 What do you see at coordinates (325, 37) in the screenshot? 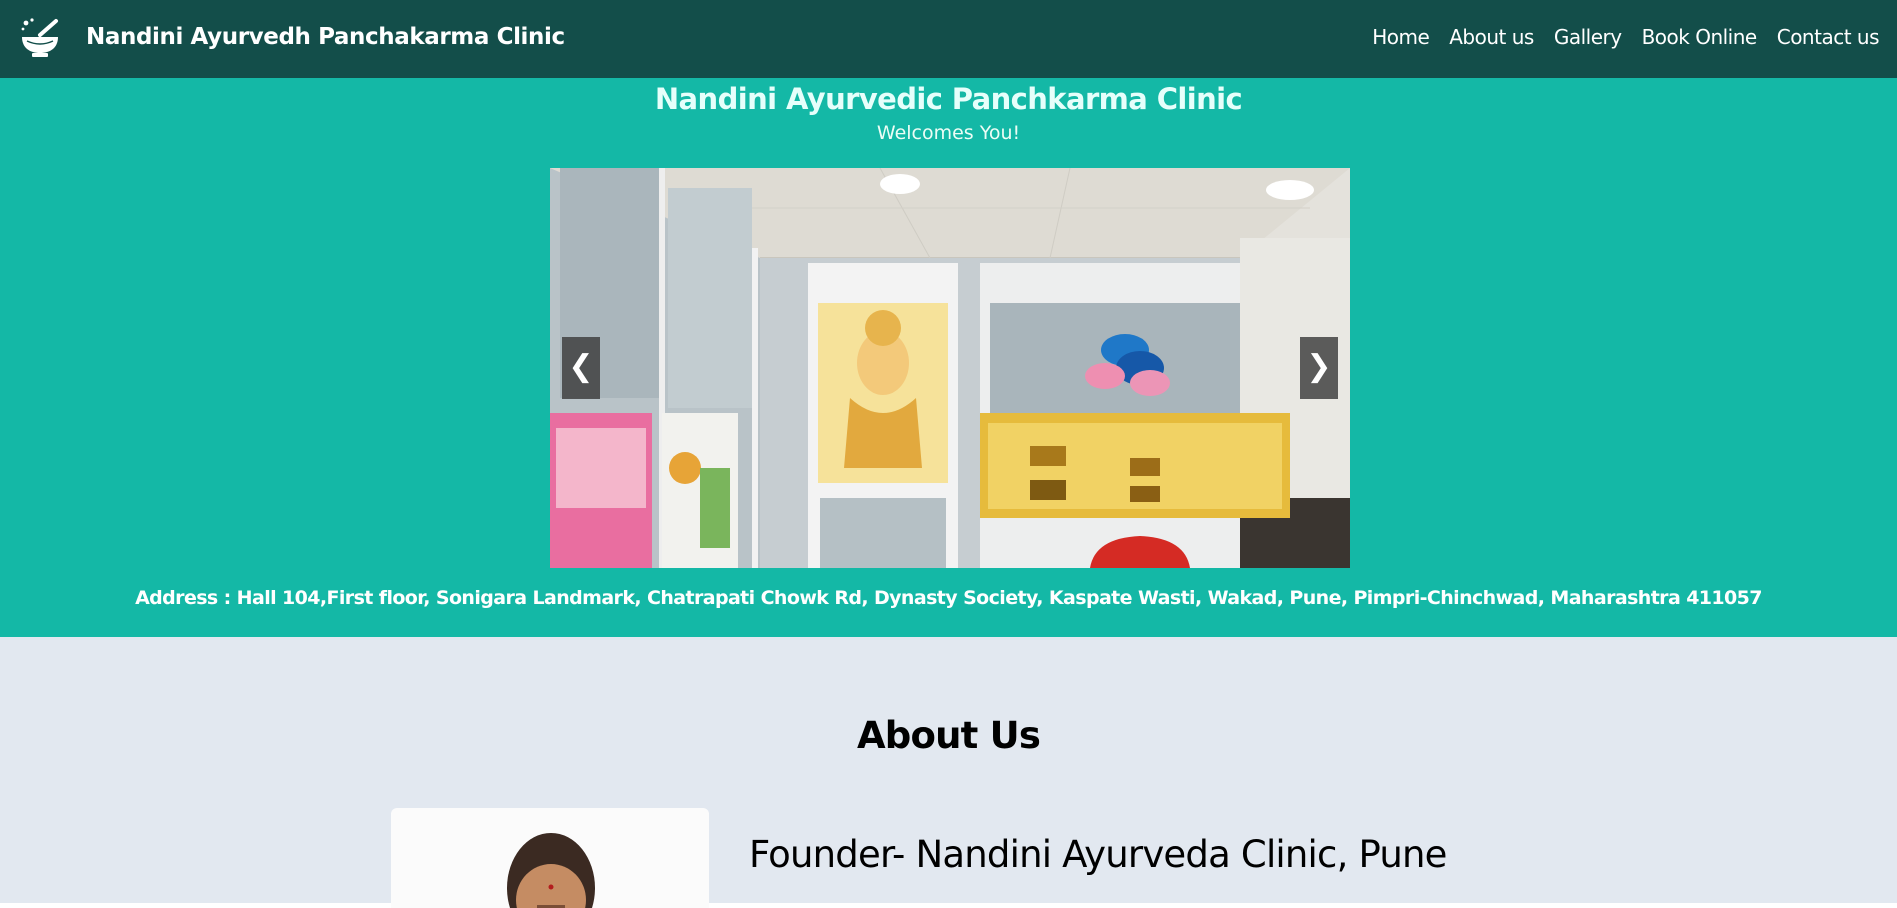
I see `brand-name: Nandini Ayurvedh Panchakarma Clinic` at bounding box center [325, 37].